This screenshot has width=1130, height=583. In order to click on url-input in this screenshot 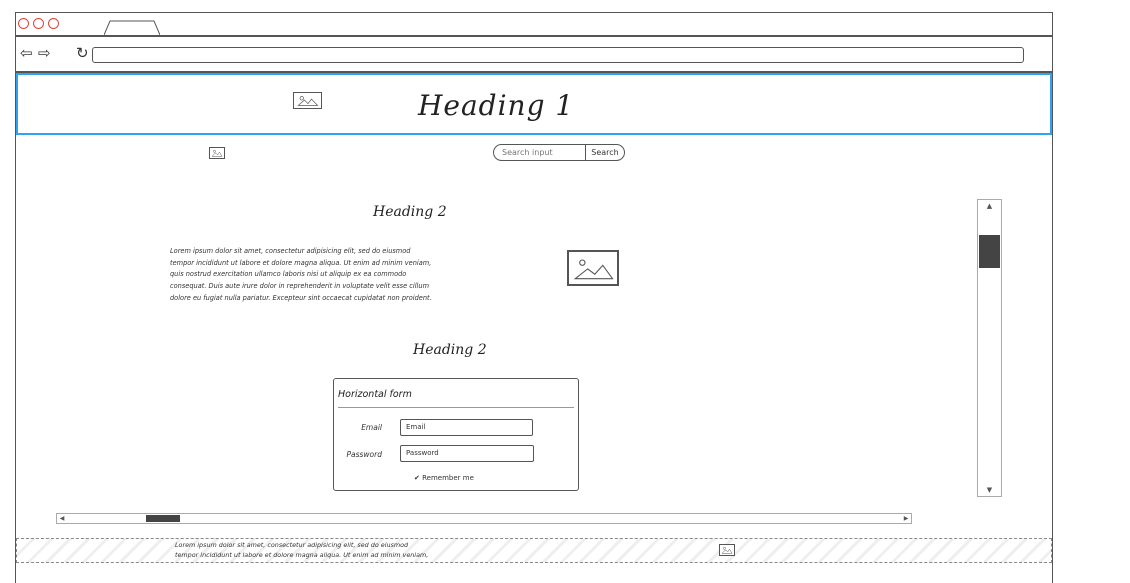, I will do `click(558, 55)`.